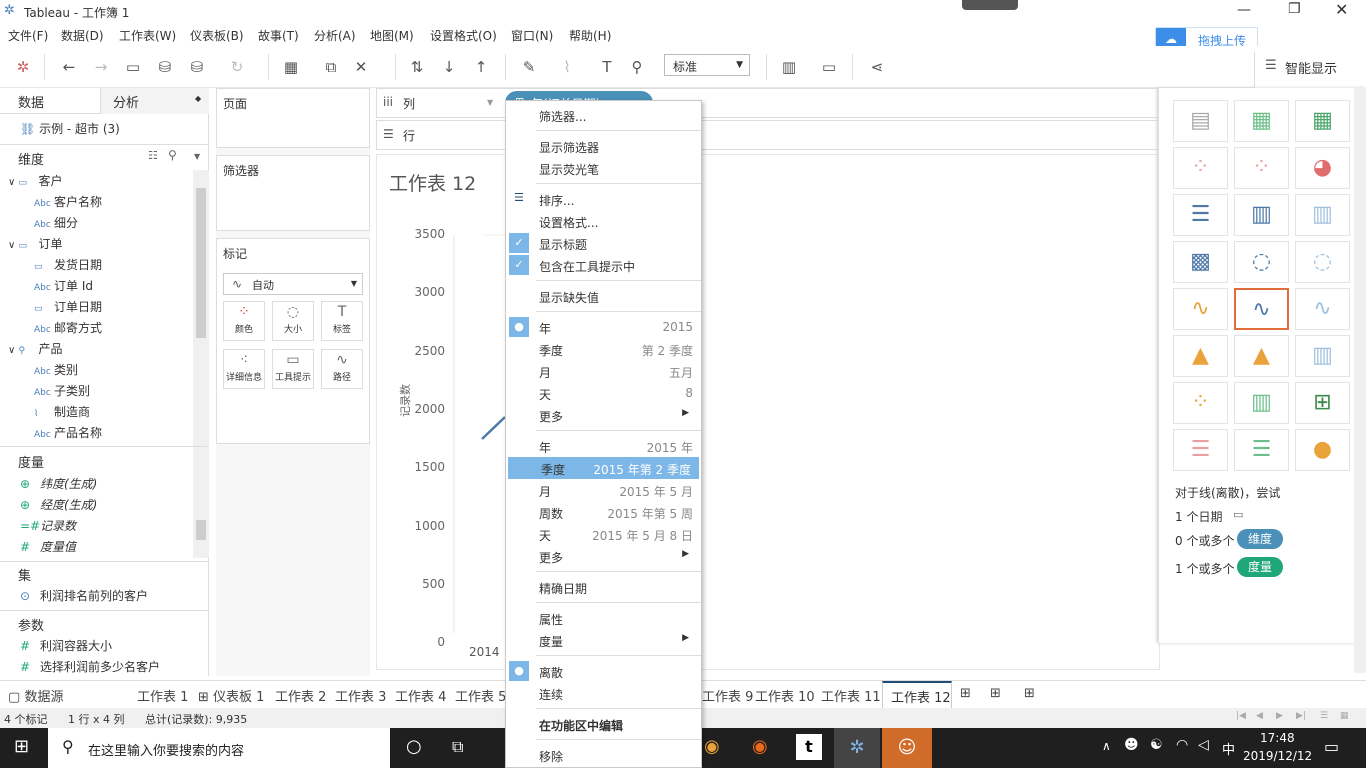 The width and height of the screenshot is (1366, 768). What do you see at coordinates (101, 67) in the screenshot?
I see `redo-icon: →` at bounding box center [101, 67].